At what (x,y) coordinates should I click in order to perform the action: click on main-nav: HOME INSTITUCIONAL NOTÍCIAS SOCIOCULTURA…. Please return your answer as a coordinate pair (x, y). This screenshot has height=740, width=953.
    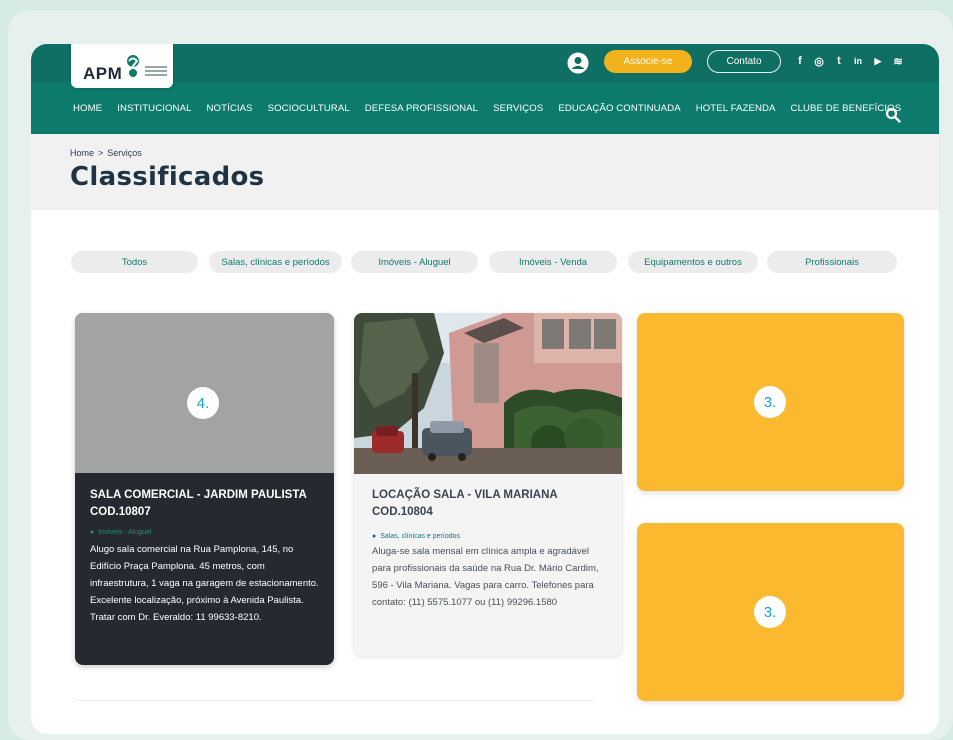
    Looking at the image, I should click on (494, 108).